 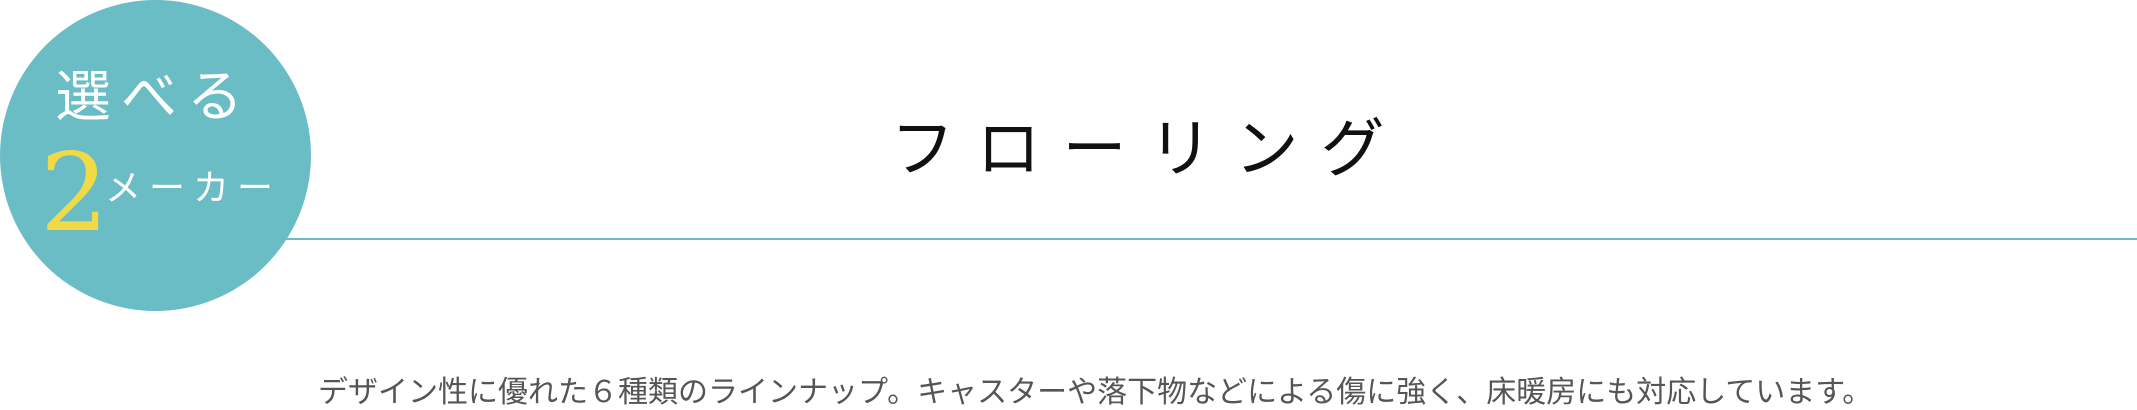 What do you see at coordinates (1188, 239) in the screenshot?
I see `title-divider` at bounding box center [1188, 239].